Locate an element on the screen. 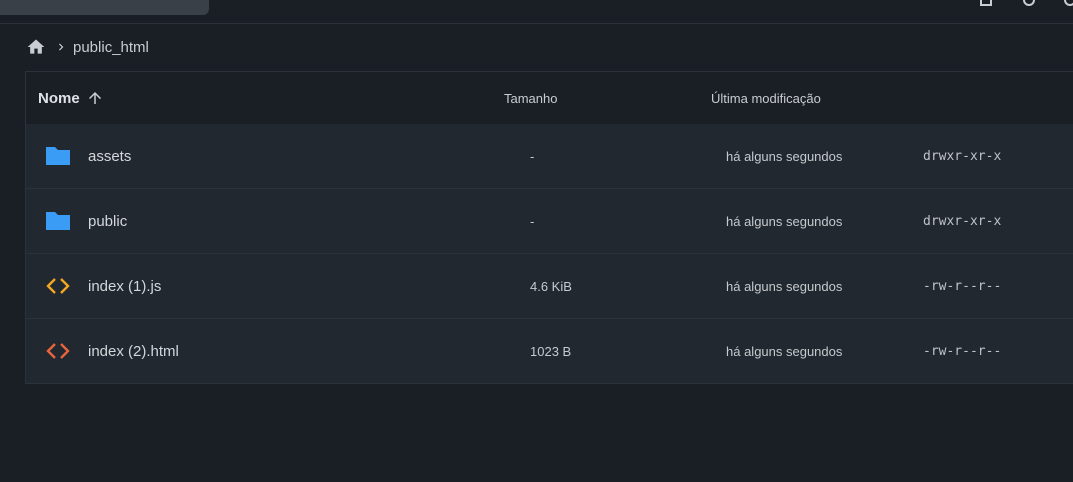 The height and width of the screenshot is (482, 1073). home-icon is located at coordinates (36, 47).